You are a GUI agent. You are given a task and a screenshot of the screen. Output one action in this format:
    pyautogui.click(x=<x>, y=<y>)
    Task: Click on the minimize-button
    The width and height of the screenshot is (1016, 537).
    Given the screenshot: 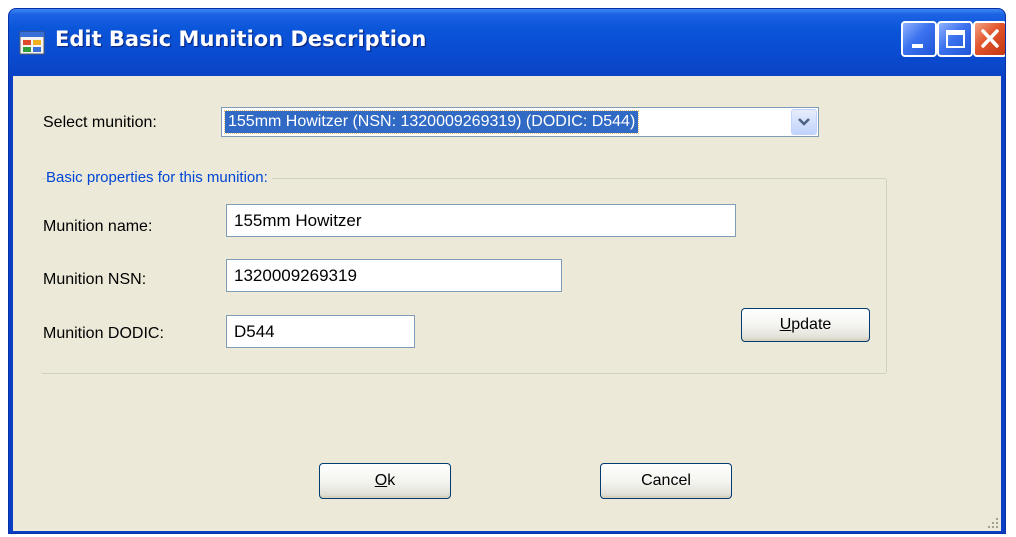 What is the action you would take?
    pyautogui.click(x=919, y=39)
    